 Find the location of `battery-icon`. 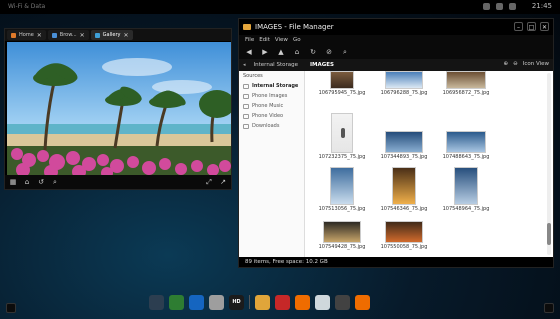

battery-icon is located at coordinates (512, 6).